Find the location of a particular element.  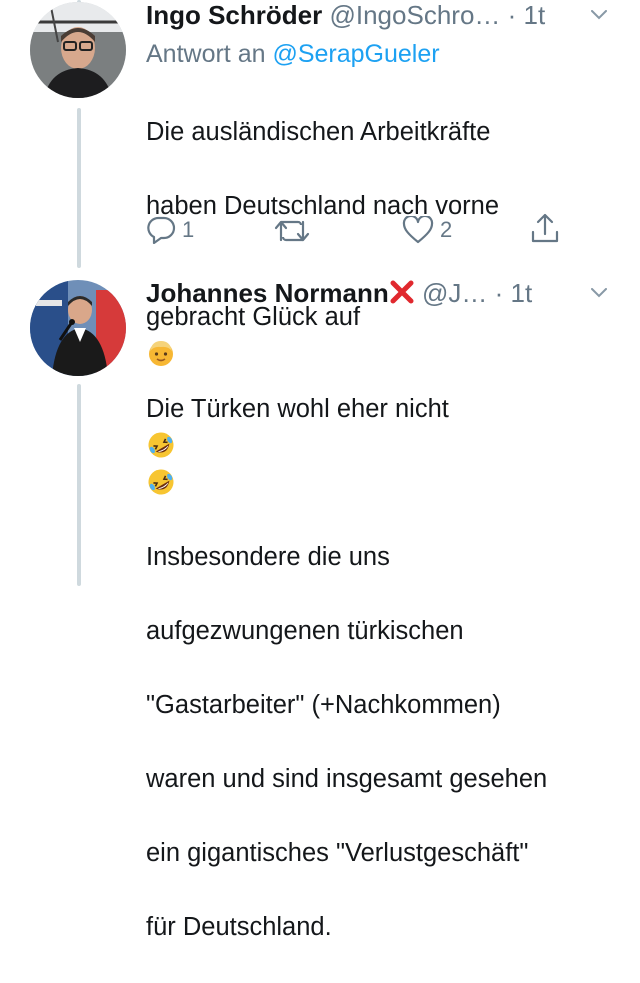

tweet-text-line: Insbesondere die uns is located at coordinates (268, 557).